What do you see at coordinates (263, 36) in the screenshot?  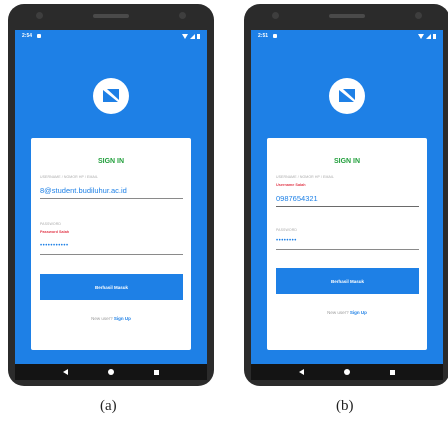 I see `status-time: 2:51` at bounding box center [263, 36].